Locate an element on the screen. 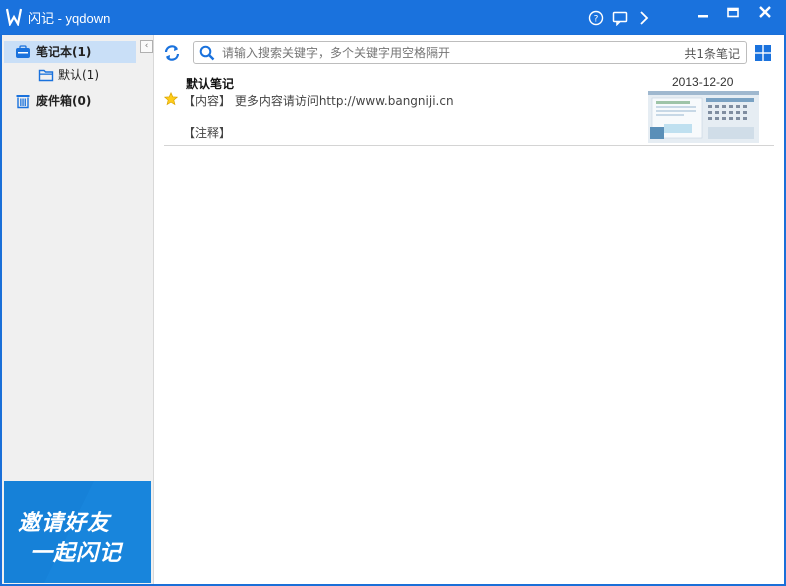  collapse-sidebar-button: ‹ is located at coordinates (146, 46).